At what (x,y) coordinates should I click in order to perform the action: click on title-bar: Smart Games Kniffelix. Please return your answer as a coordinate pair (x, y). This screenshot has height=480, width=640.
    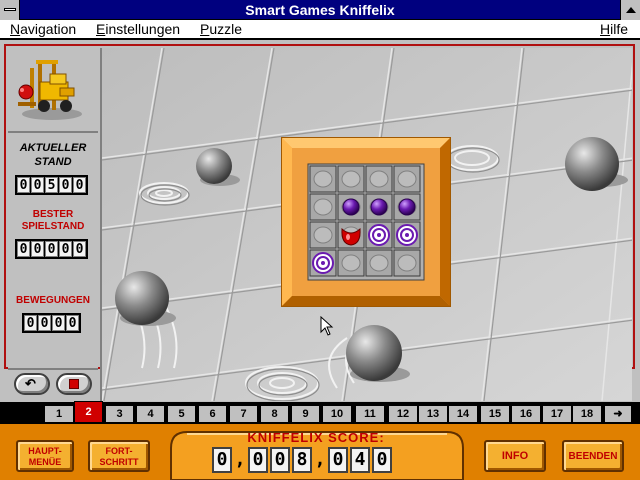
    Looking at the image, I should click on (320, 10).